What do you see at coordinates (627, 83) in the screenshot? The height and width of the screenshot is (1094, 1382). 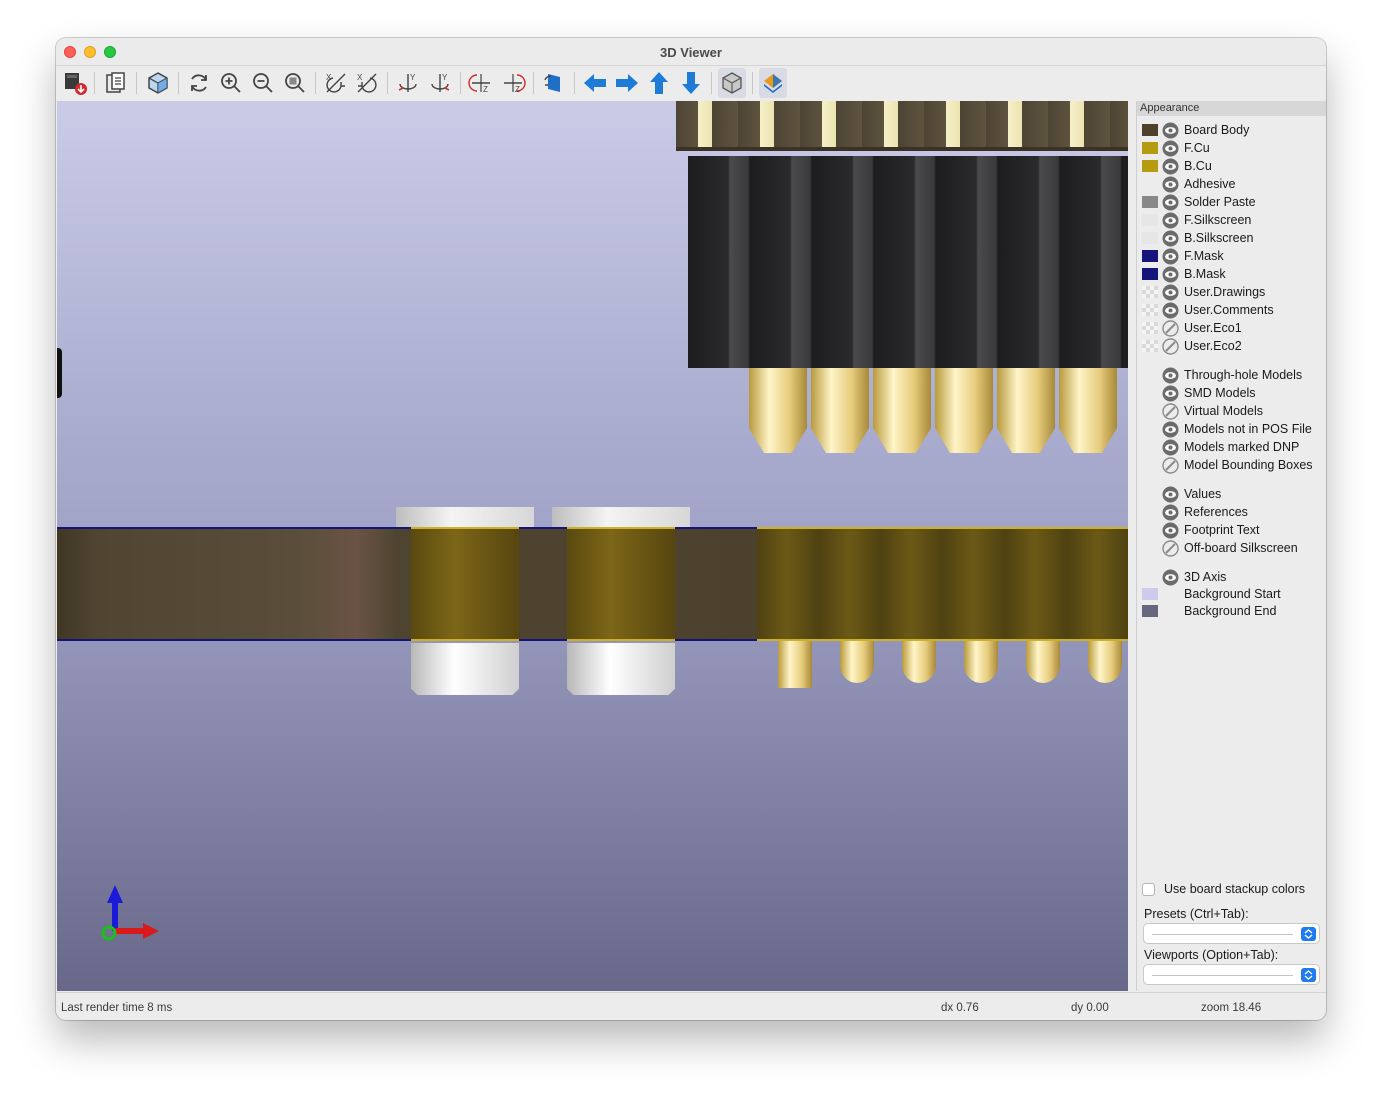 I see `move-right-button` at bounding box center [627, 83].